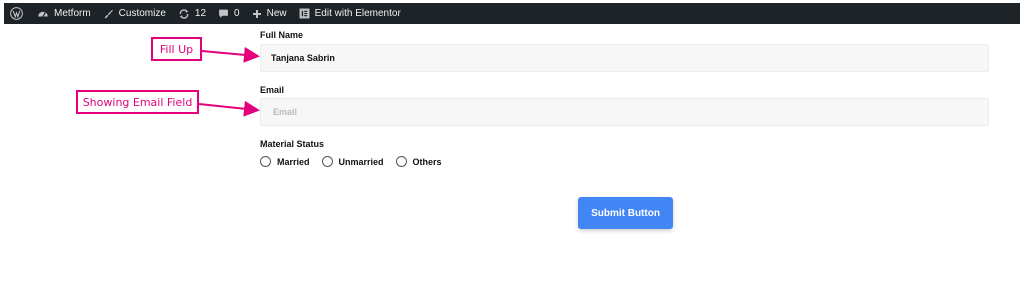 The image size is (1024, 303). I want to click on material-status-radio-group: Married Unmarried Others, so click(357, 161).